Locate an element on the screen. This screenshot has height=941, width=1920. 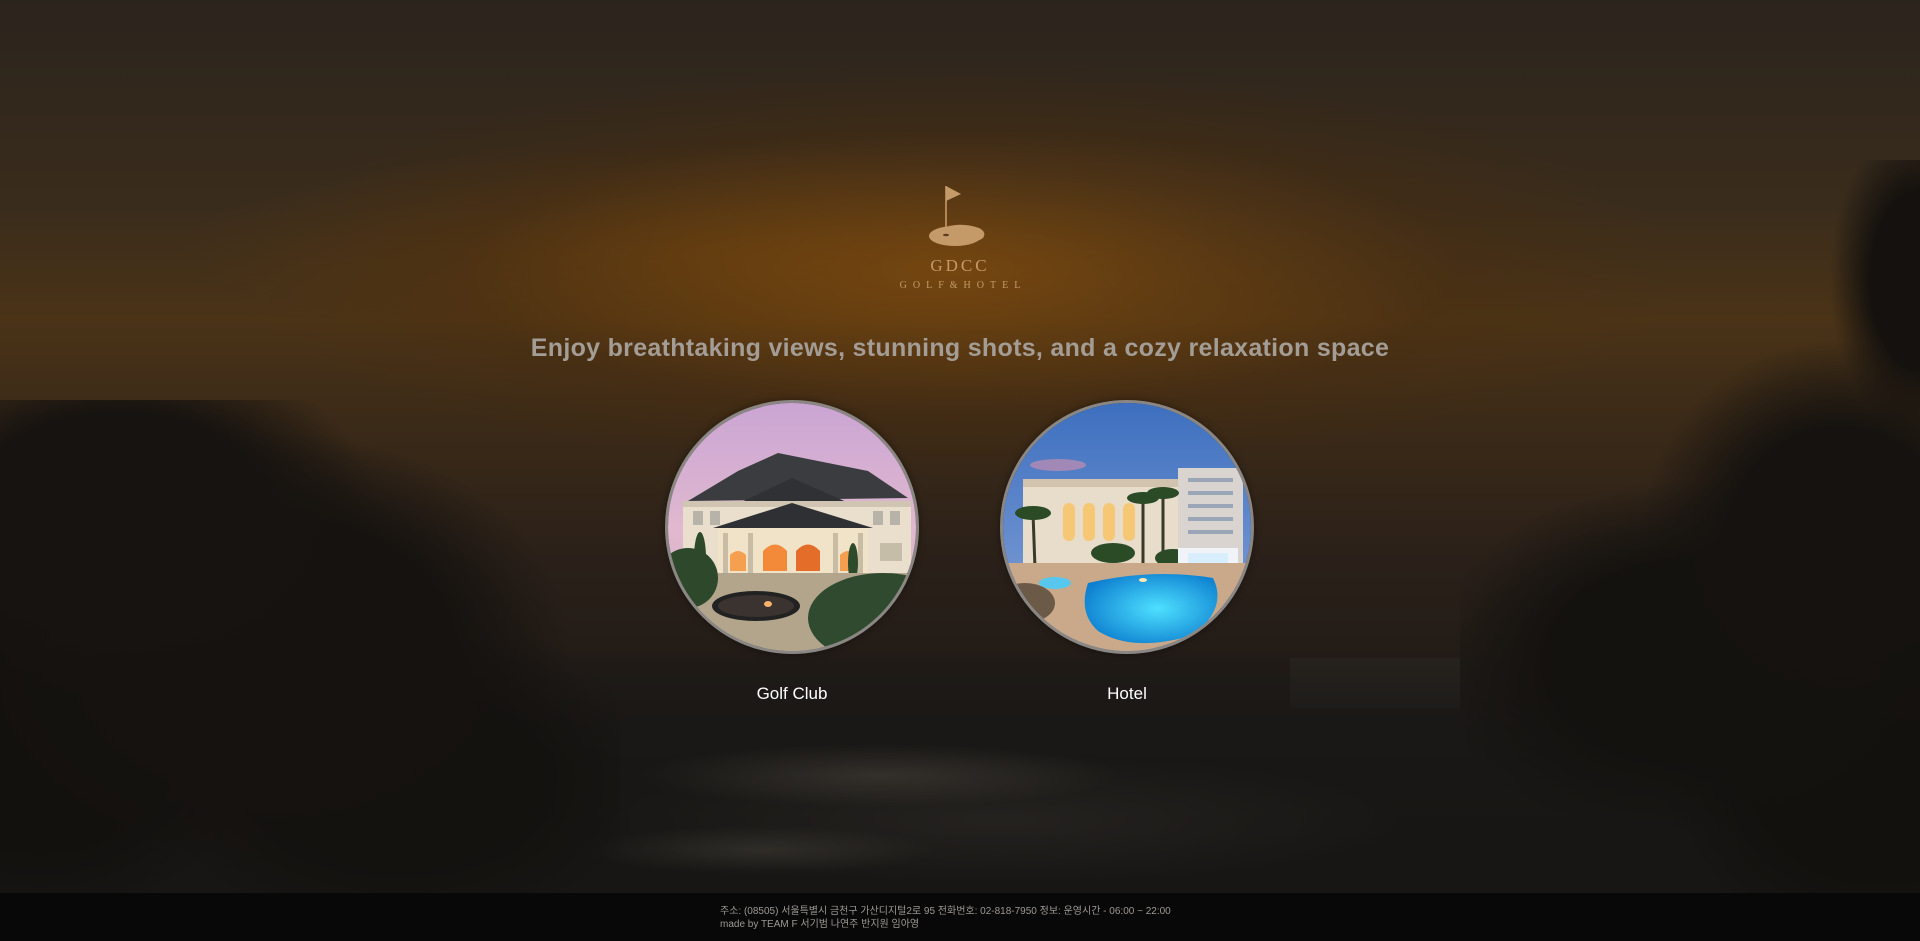
background-building is located at coordinates (1375, 683).